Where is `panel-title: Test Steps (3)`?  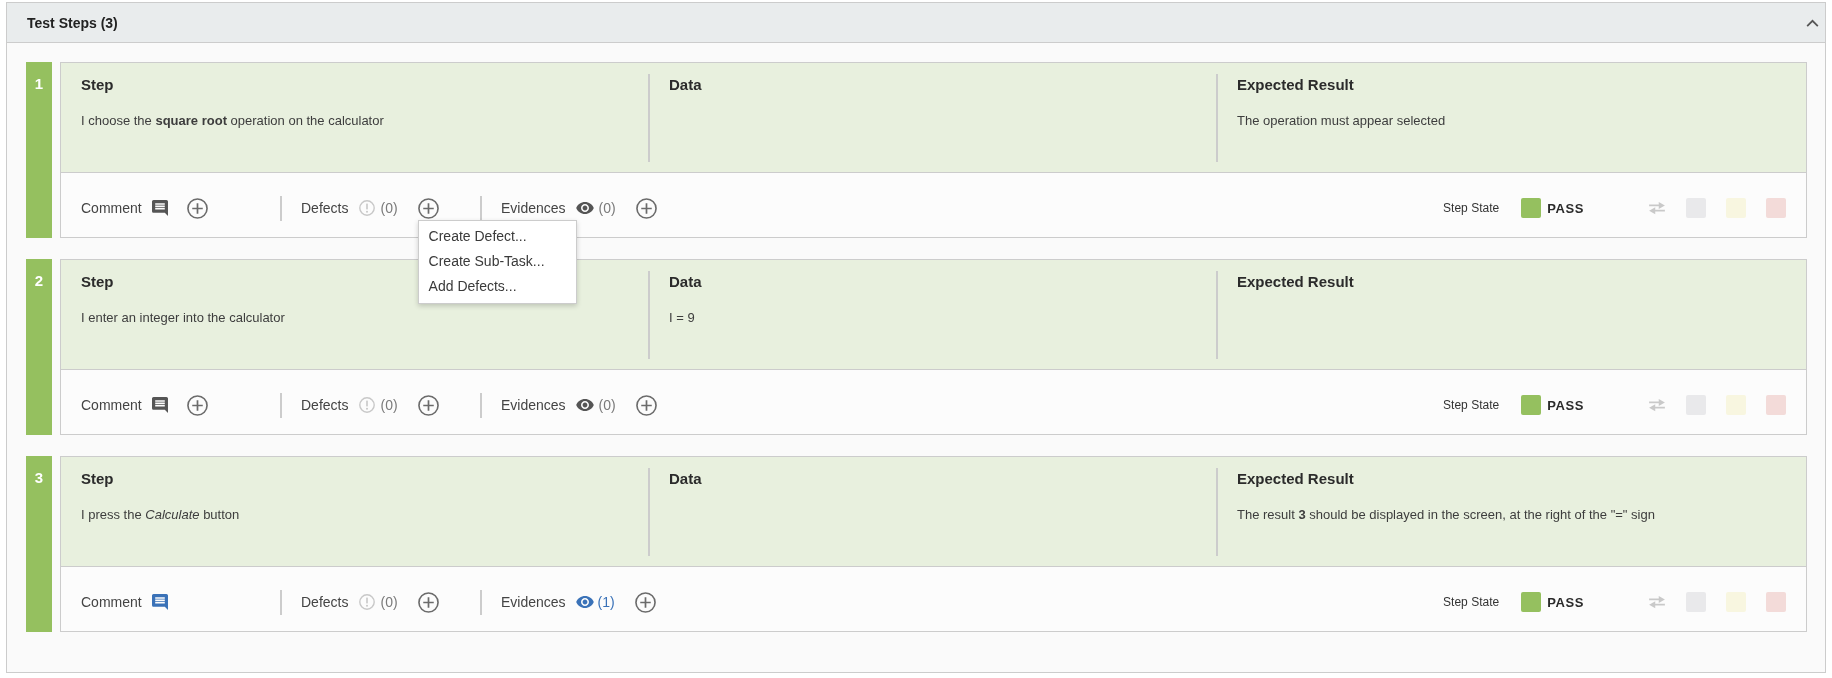
panel-title: Test Steps (3) is located at coordinates (72, 22).